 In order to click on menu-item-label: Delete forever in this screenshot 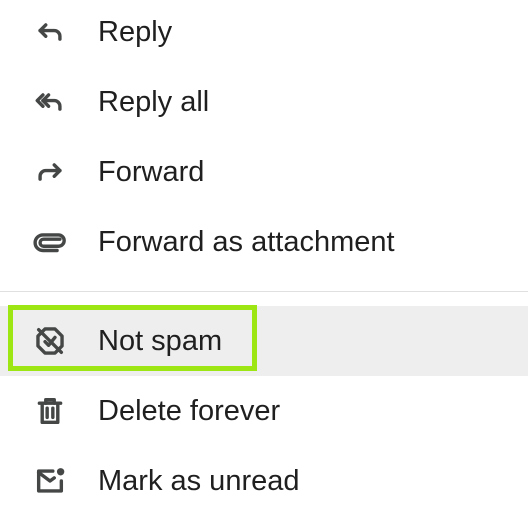, I will do `click(189, 411)`.